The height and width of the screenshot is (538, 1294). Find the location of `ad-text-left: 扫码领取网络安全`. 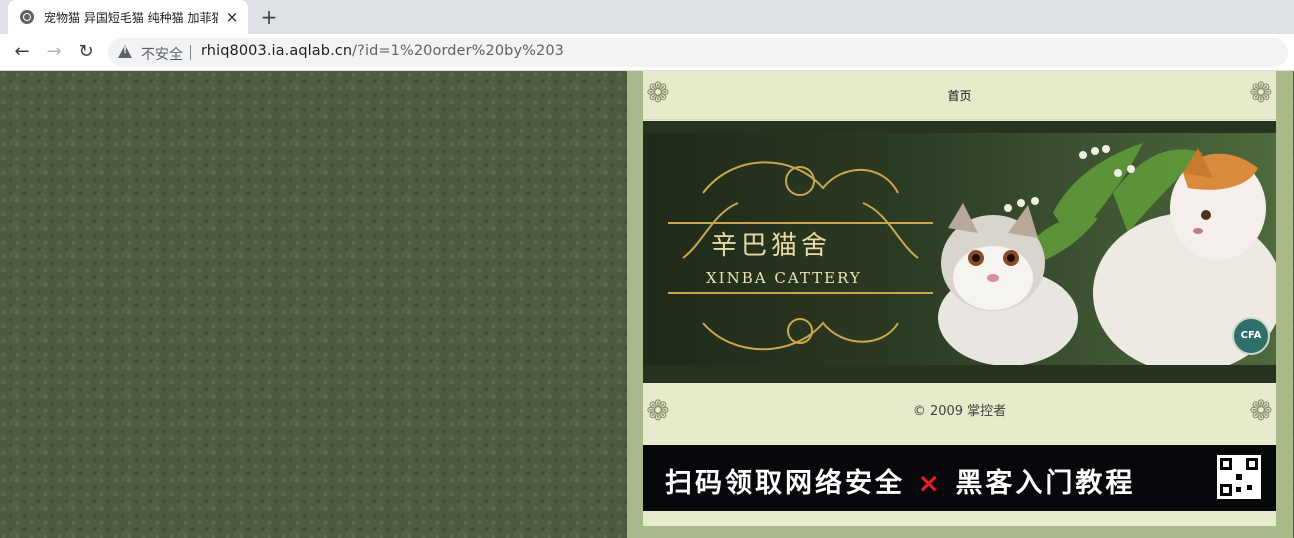

ad-text-left: 扫码领取网络安全 is located at coordinates (785, 483).